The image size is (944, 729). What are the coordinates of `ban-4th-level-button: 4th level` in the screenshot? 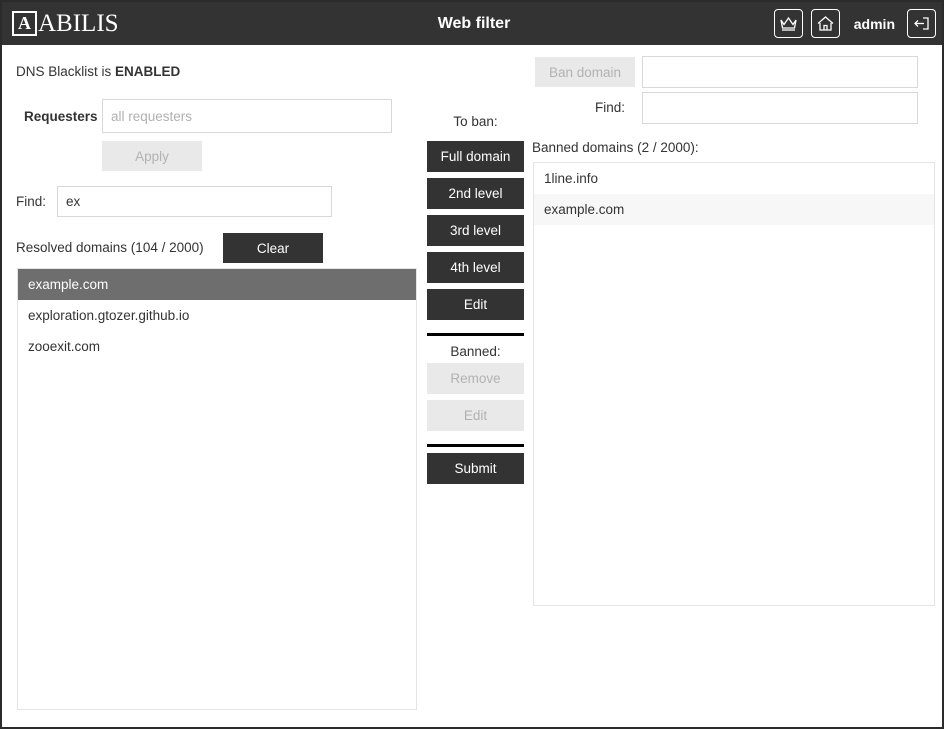 It's located at (475, 267).